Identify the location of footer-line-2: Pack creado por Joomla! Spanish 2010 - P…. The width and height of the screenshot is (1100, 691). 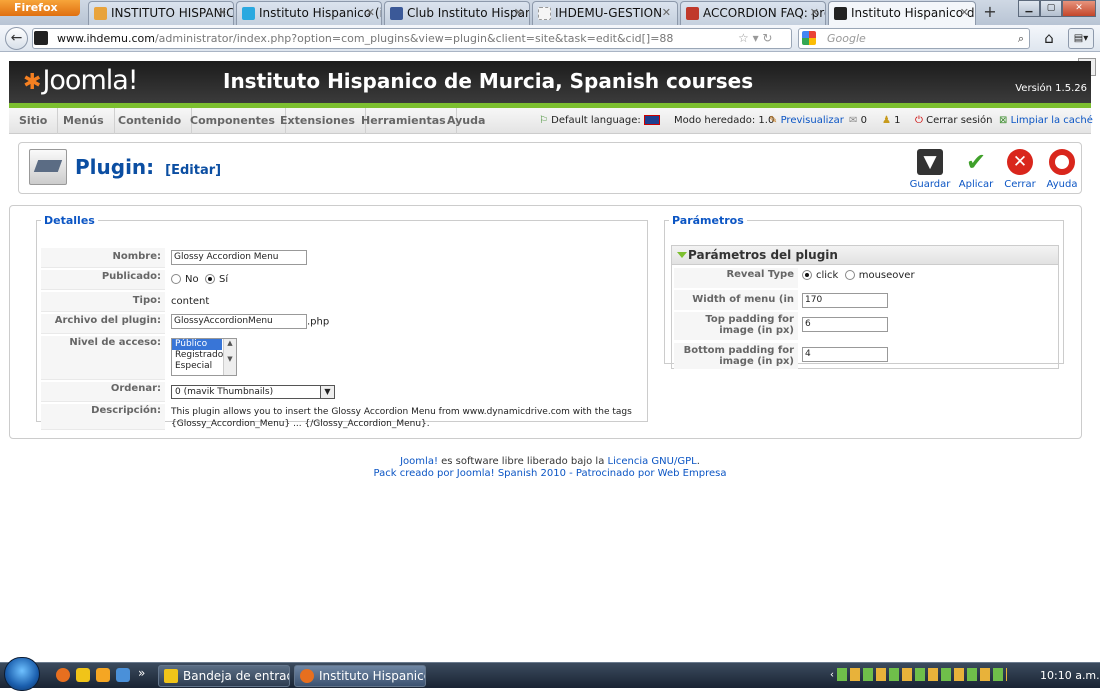
(550, 474).